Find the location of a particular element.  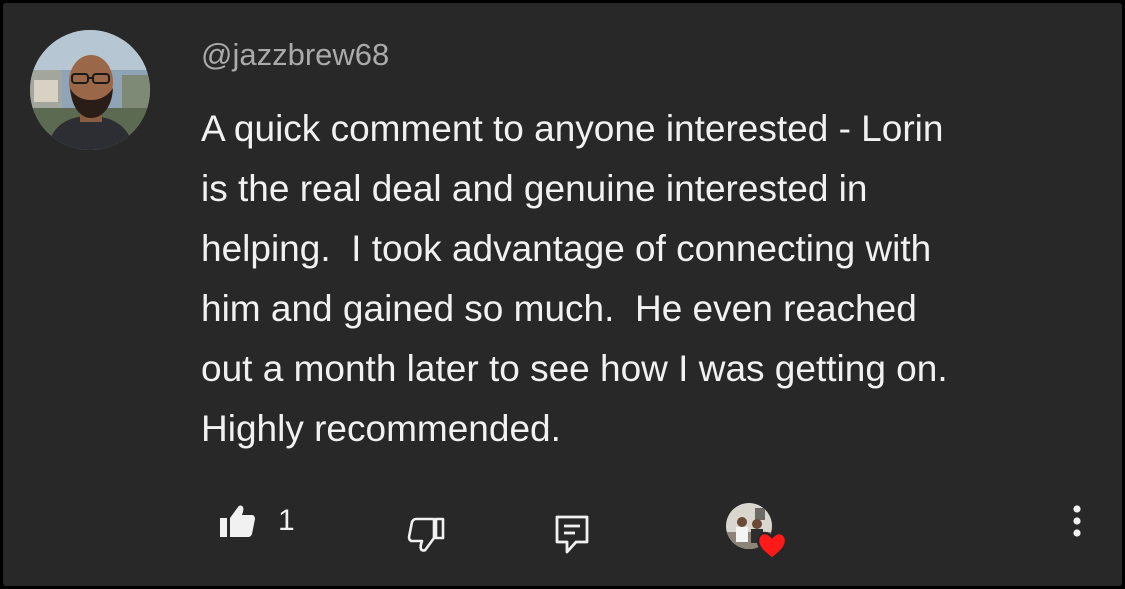

creator-heart-icon is located at coordinates (757, 532).